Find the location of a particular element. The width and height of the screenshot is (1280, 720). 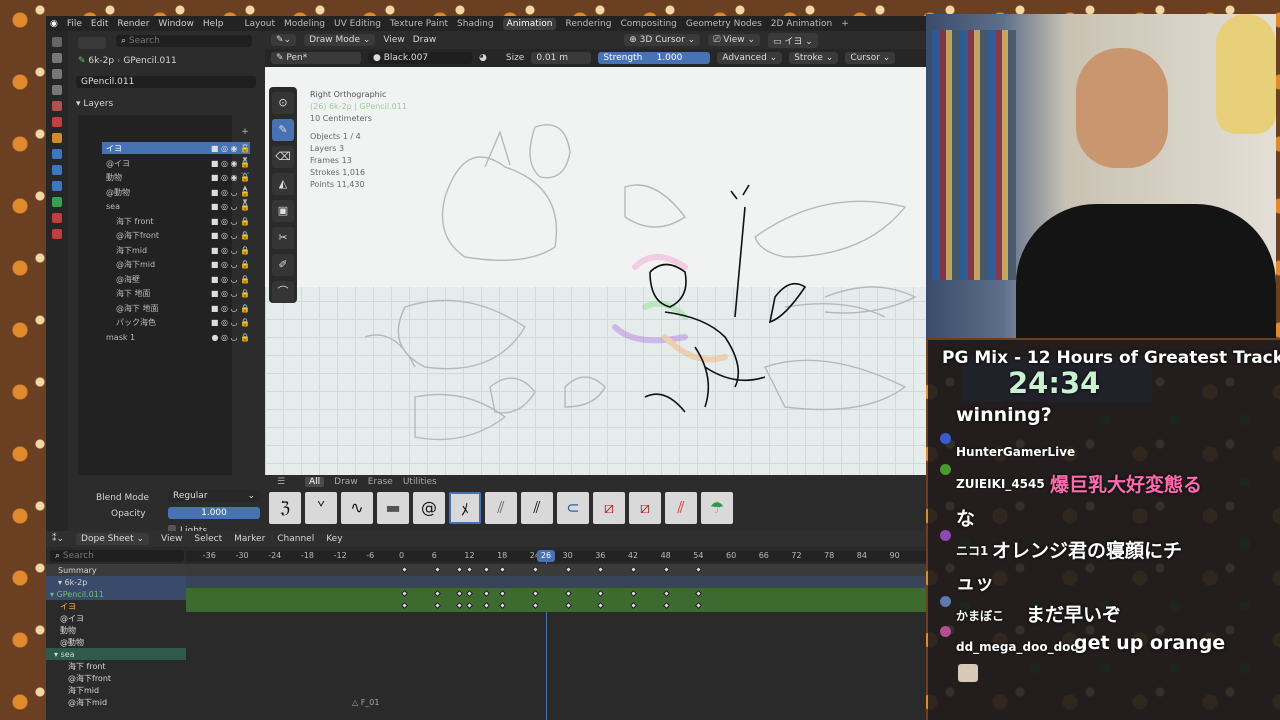

line-brush-icon: ﾒ is located at coordinates (465, 508).